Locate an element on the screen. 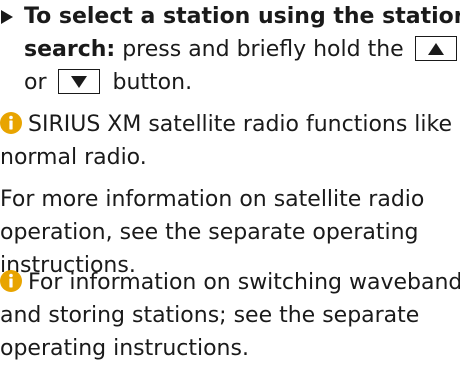  down-arrow-icon is located at coordinates (78, 81).